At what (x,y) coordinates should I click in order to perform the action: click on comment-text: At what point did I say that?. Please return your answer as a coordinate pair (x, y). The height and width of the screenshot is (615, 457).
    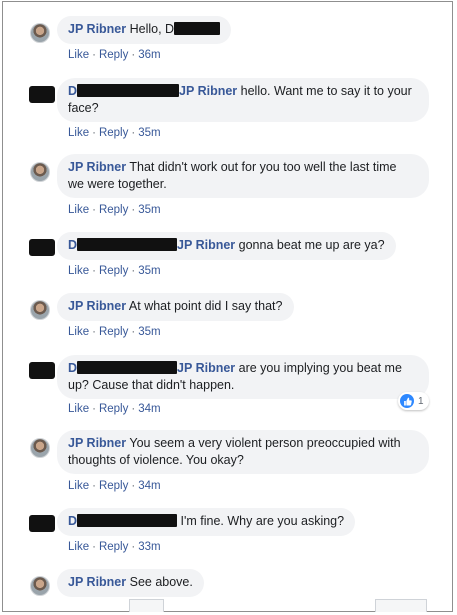
    Looking at the image, I should click on (205, 306).